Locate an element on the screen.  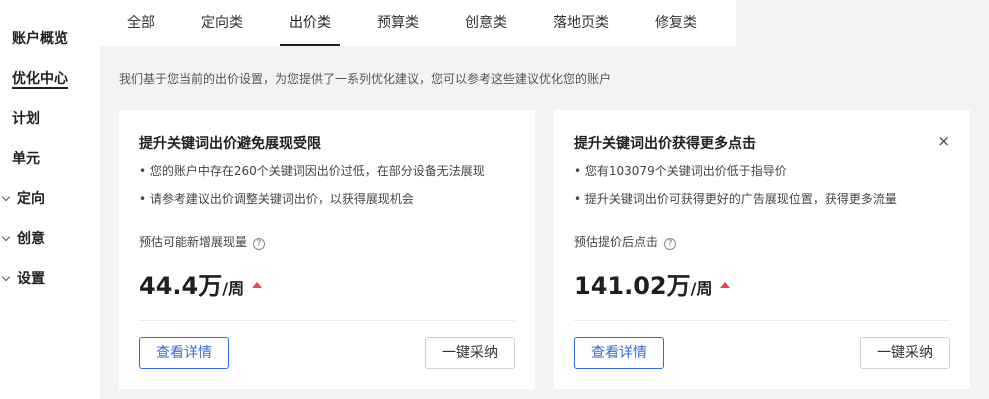
sidebar-item-targeting: 定向 is located at coordinates (23, 198).